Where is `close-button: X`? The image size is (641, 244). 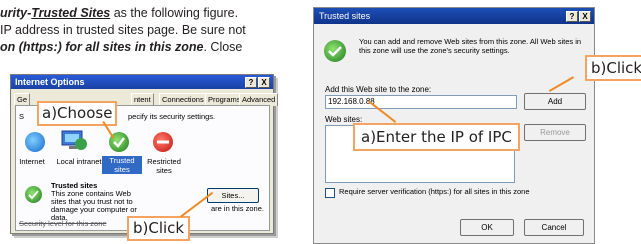
close-button: X is located at coordinates (264, 82).